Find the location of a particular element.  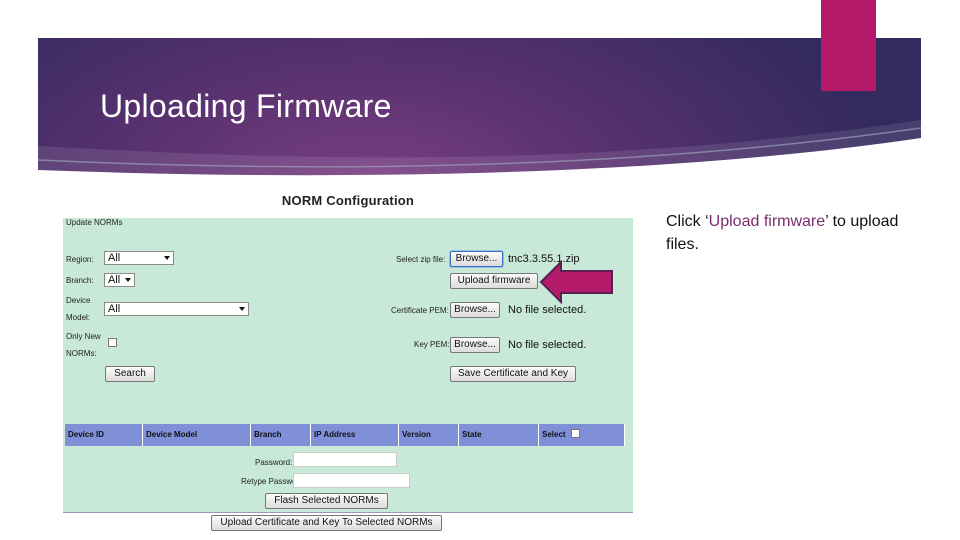

region-label: Region: is located at coordinates (80, 259).